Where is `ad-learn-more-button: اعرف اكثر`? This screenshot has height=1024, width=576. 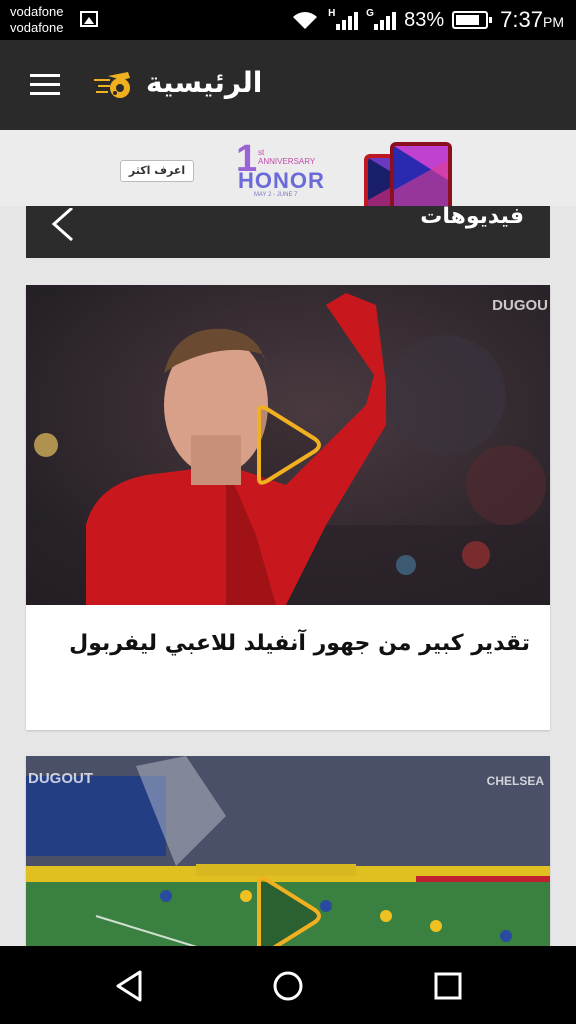
ad-learn-more-button: اعرف اكثر is located at coordinates (157, 171).